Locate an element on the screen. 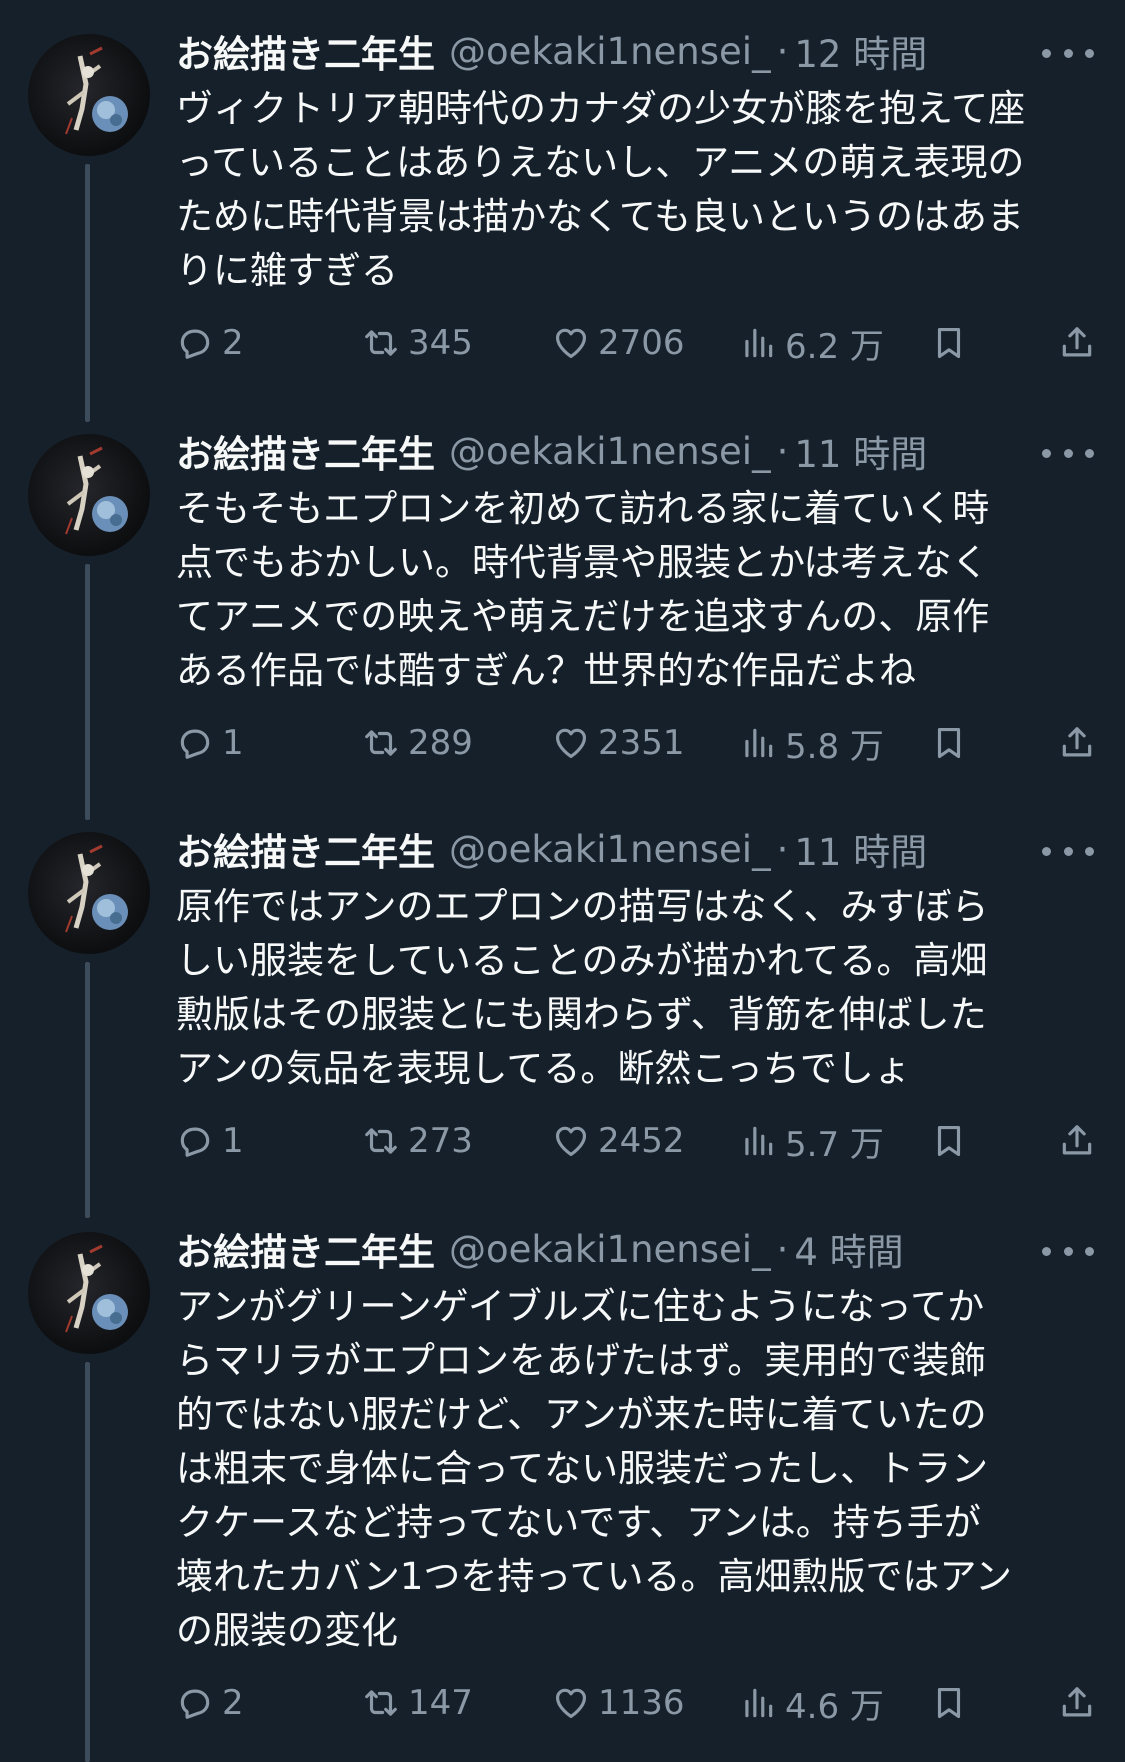  like-count: 2452 is located at coordinates (641, 1141).